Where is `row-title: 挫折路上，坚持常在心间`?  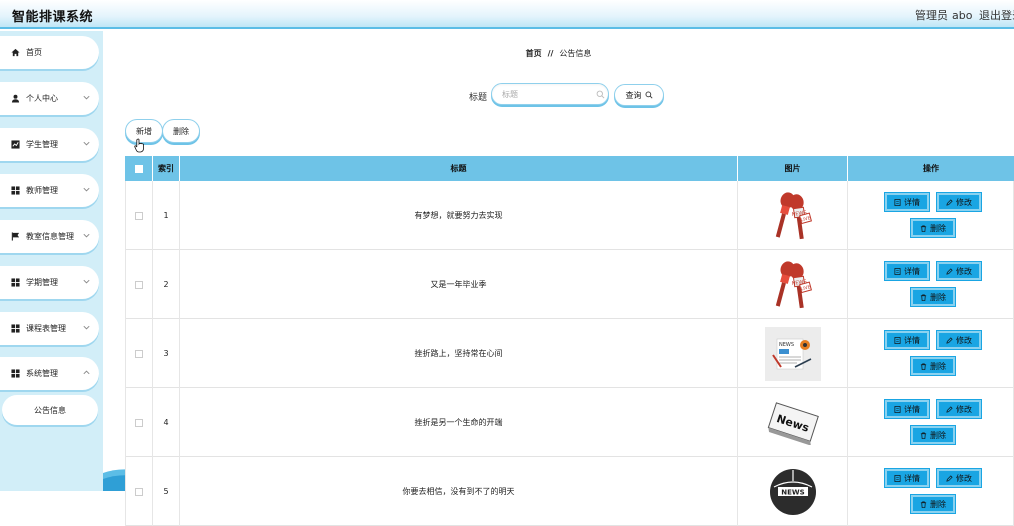
row-title: 挫折路上，坚持常在心间 is located at coordinates (459, 353).